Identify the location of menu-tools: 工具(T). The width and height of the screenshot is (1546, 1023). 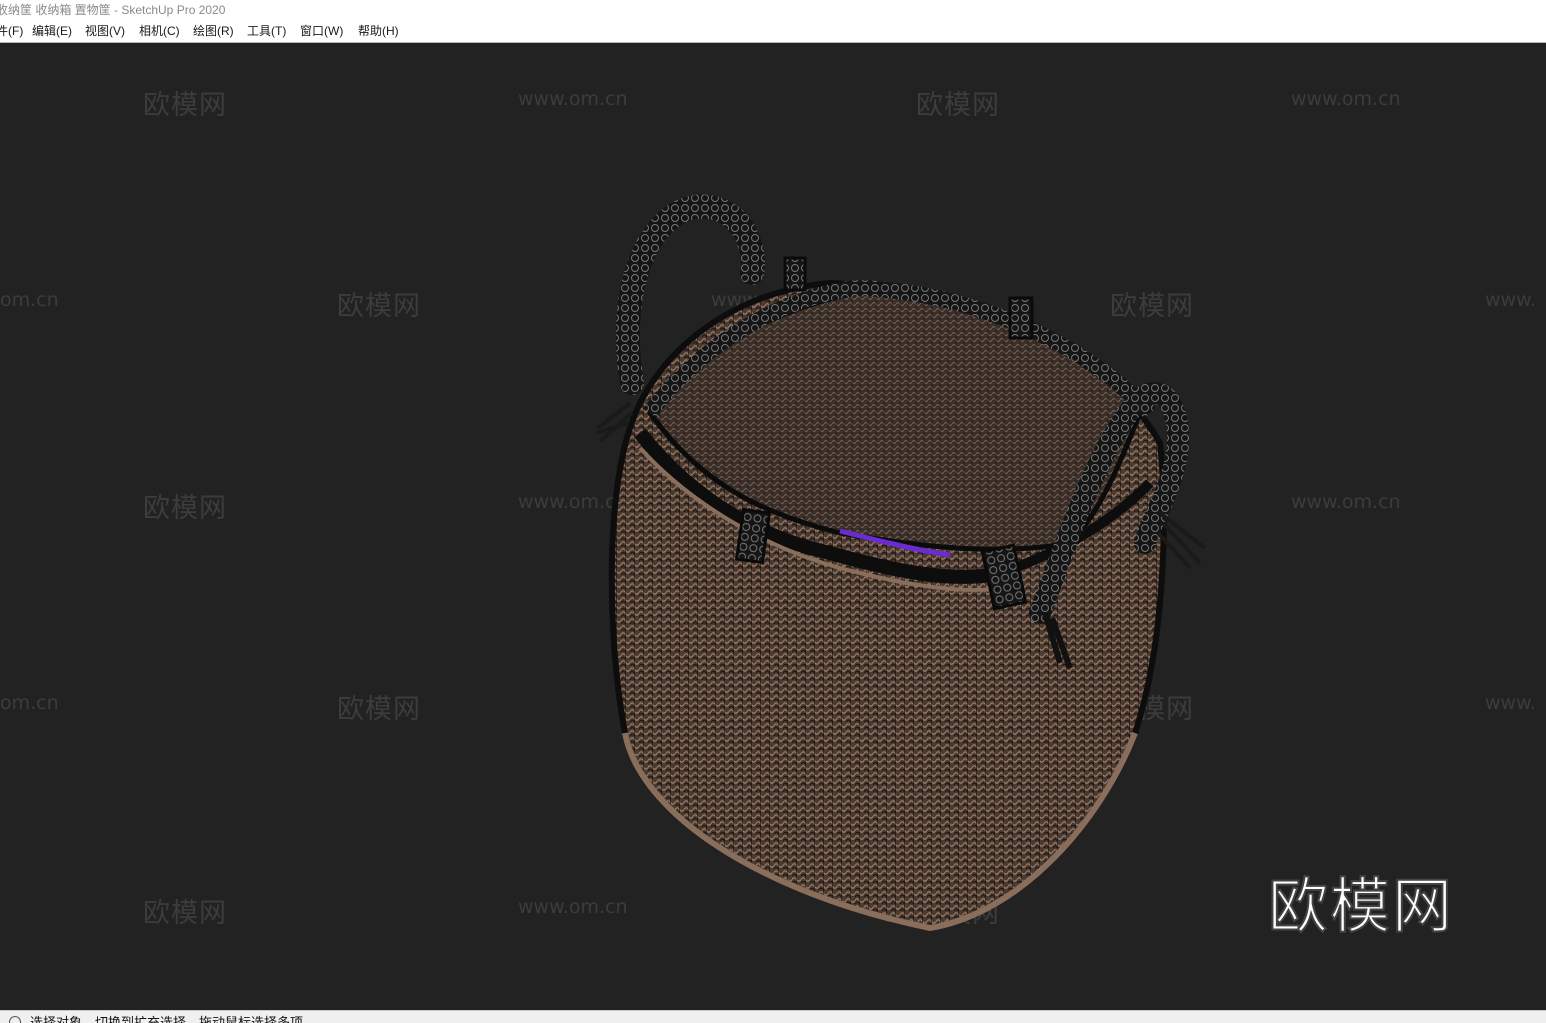
(266, 31).